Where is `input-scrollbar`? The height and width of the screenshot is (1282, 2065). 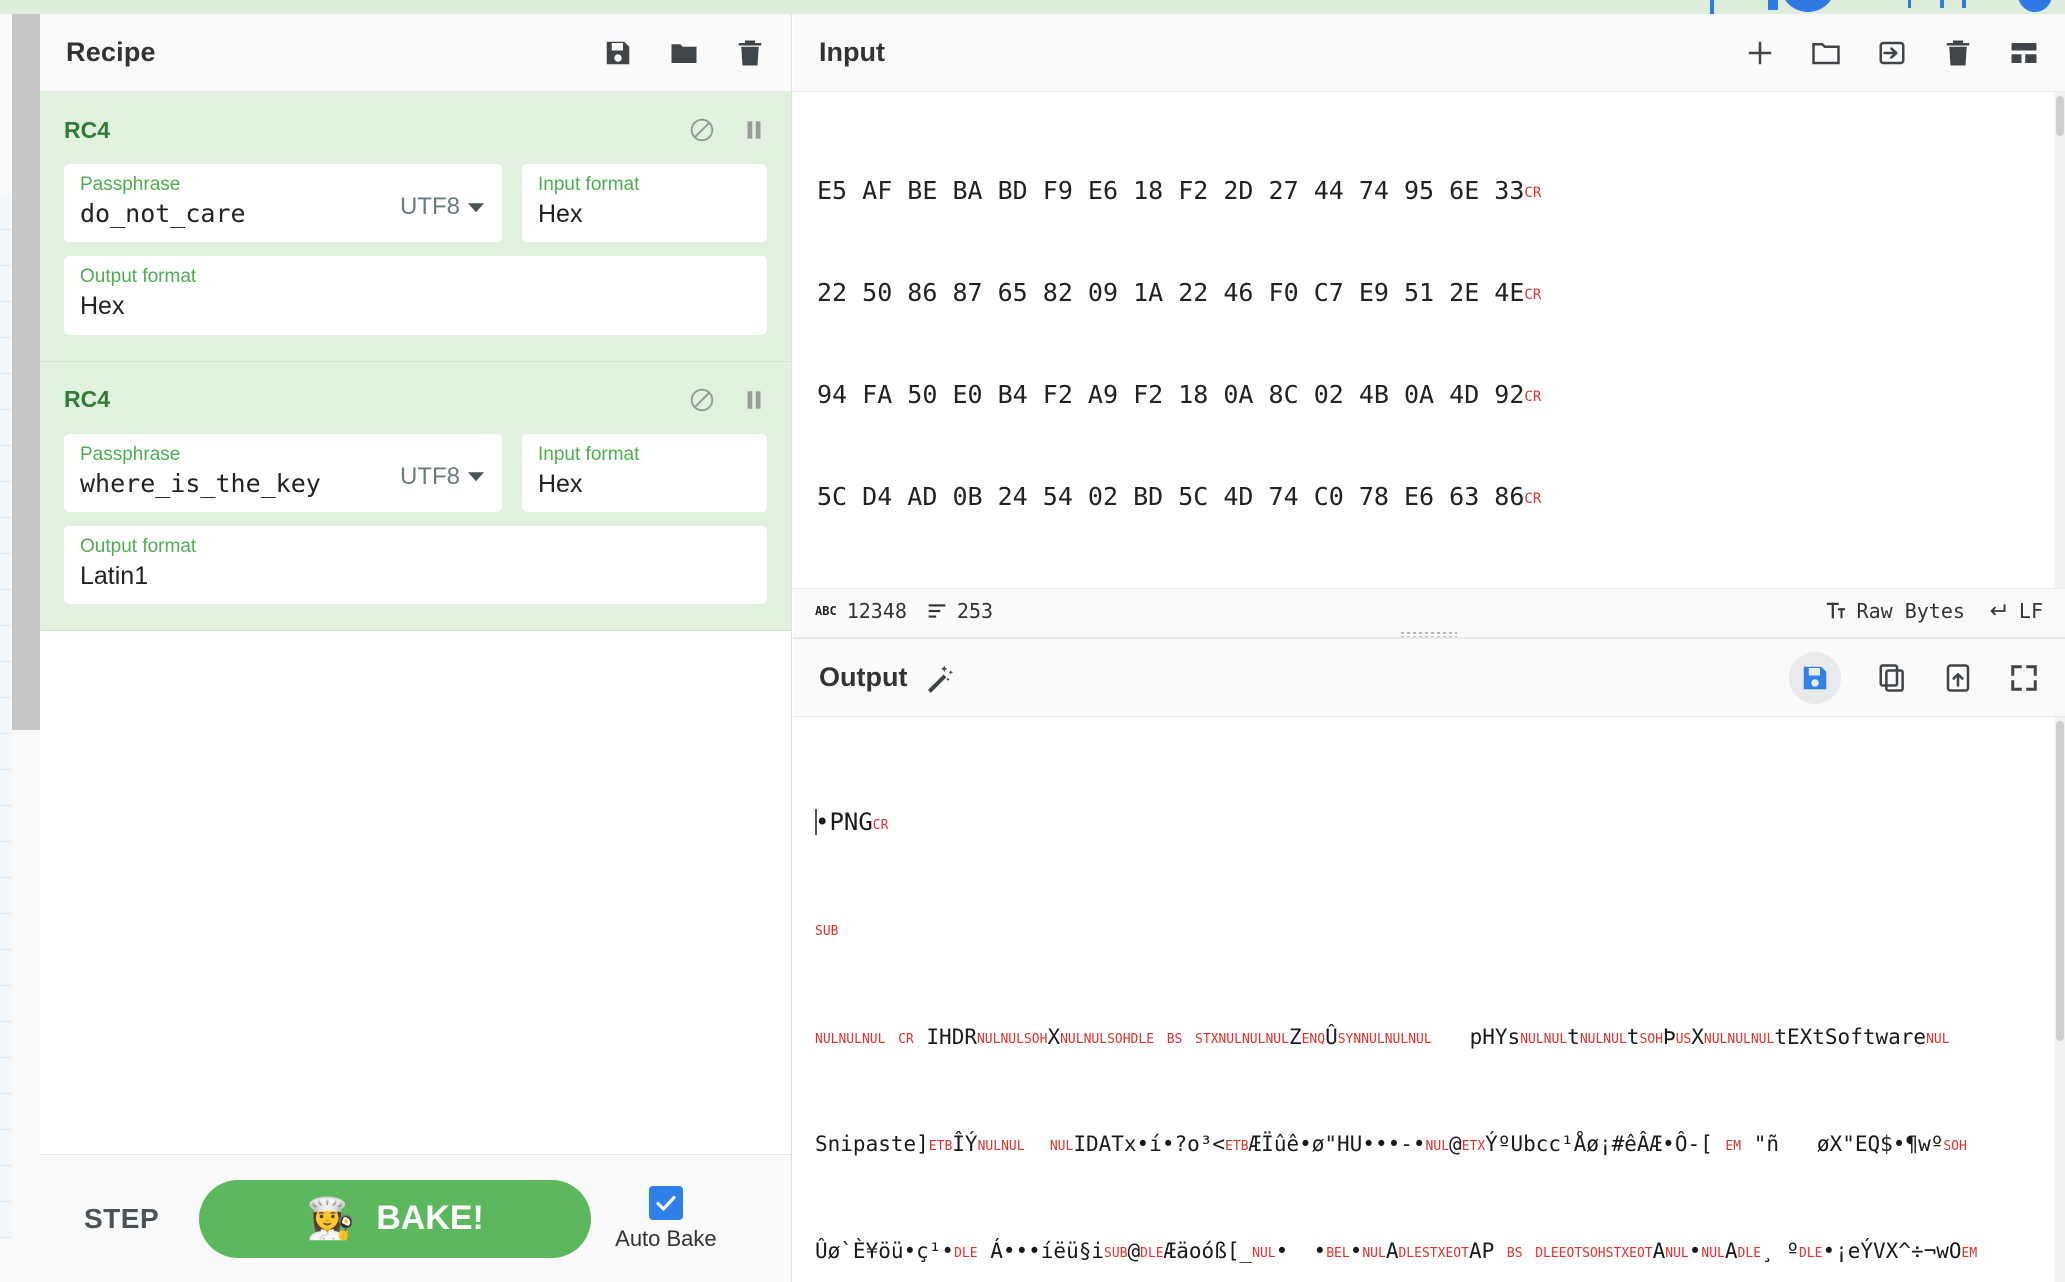 input-scrollbar is located at coordinates (2060, 340).